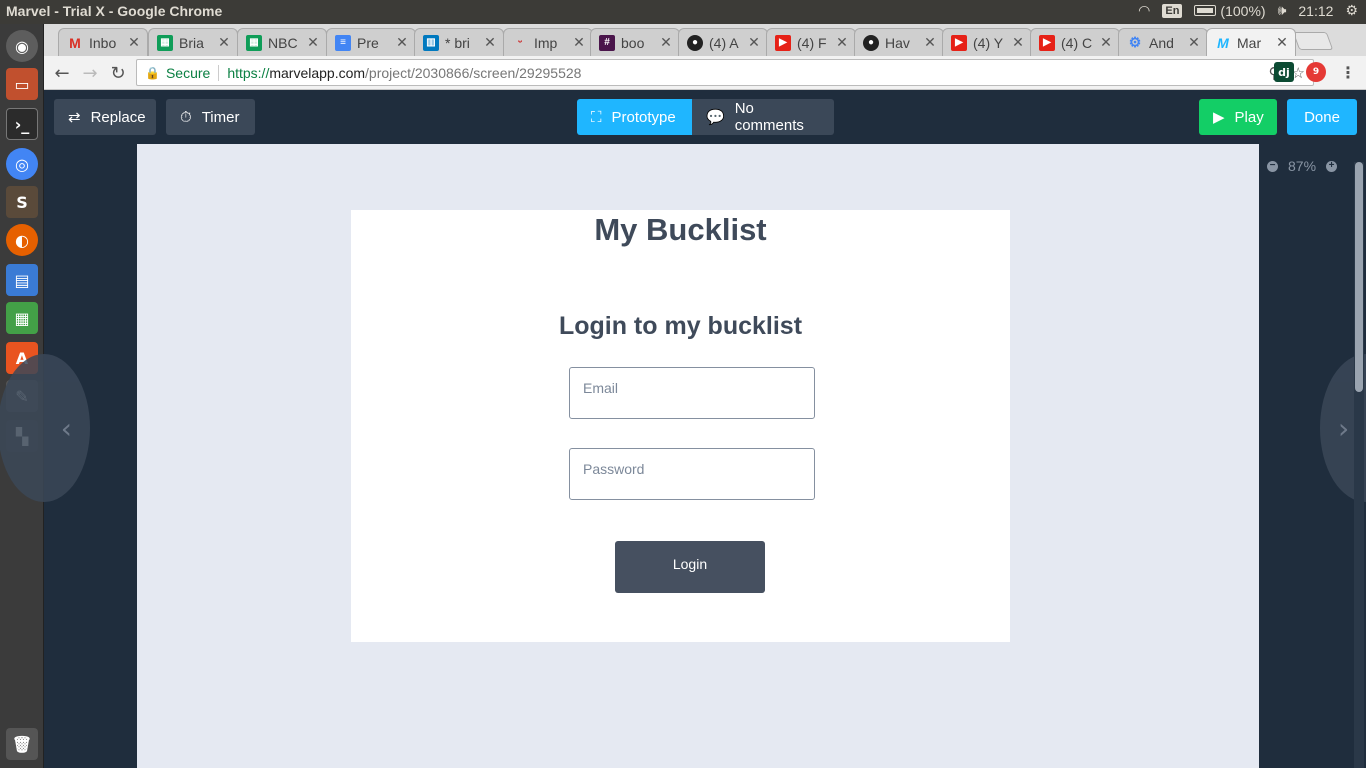  What do you see at coordinates (680, 326) in the screenshot?
I see `login-heading: Login to my bucklist` at bounding box center [680, 326].